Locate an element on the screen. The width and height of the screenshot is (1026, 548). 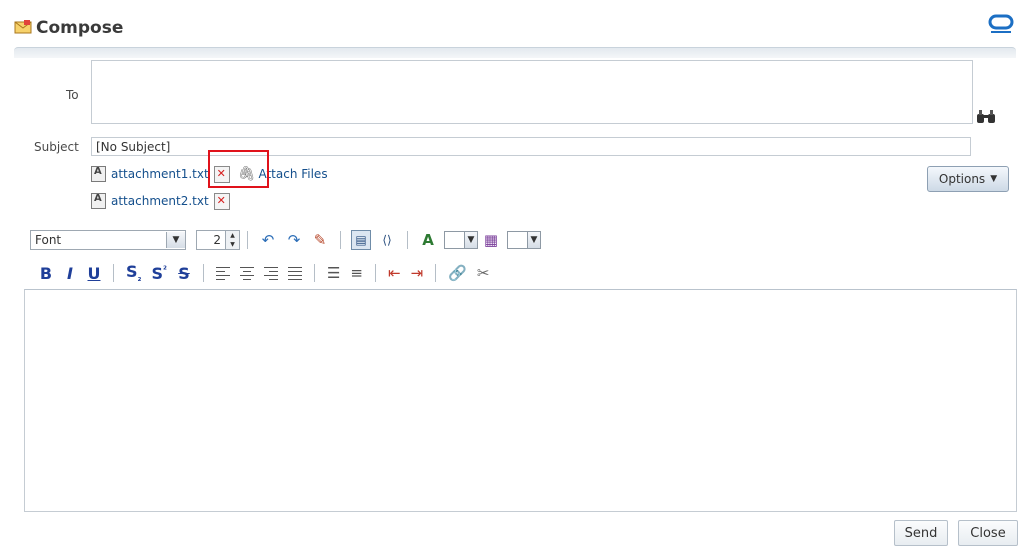
font-size-spinner: 2 ▲ ▼ is located at coordinates (218, 240).